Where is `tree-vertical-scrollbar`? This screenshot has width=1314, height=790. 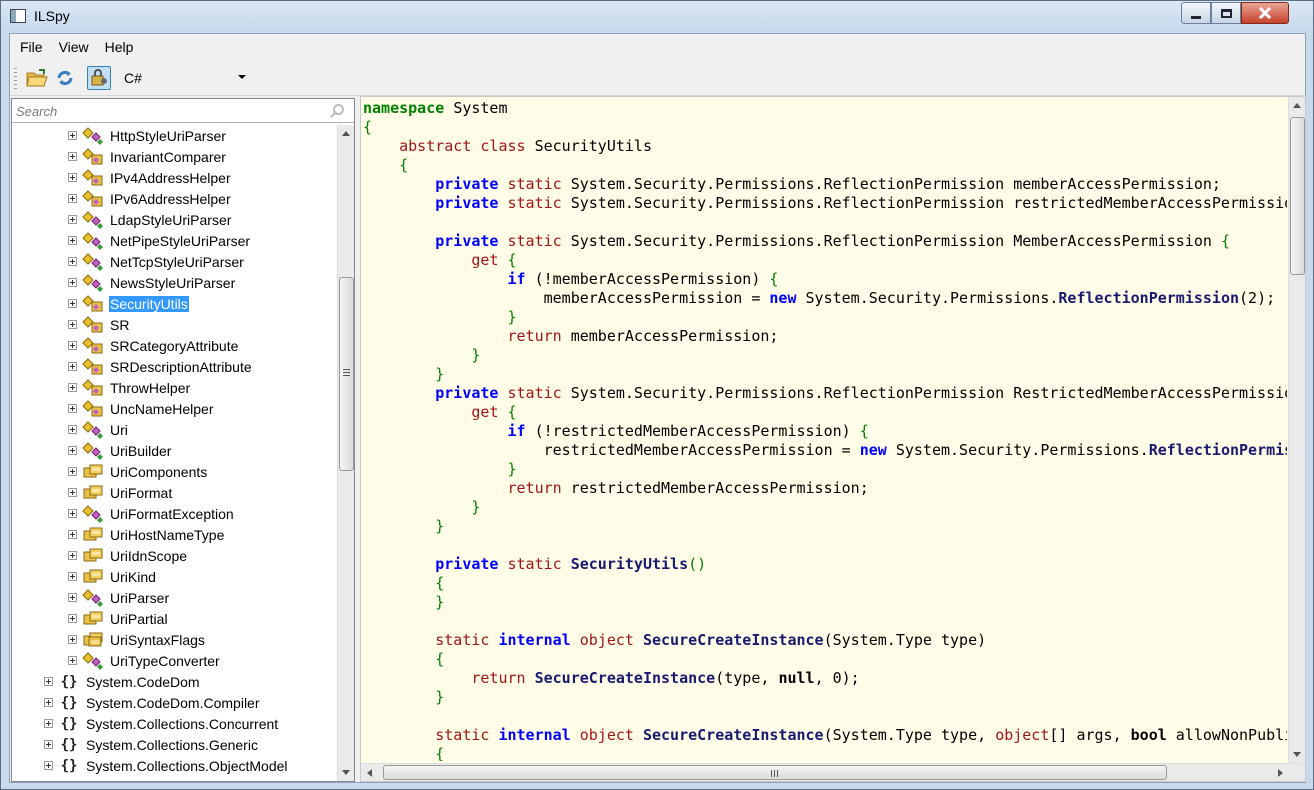
tree-vertical-scrollbar is located at coordinates (345, 453).